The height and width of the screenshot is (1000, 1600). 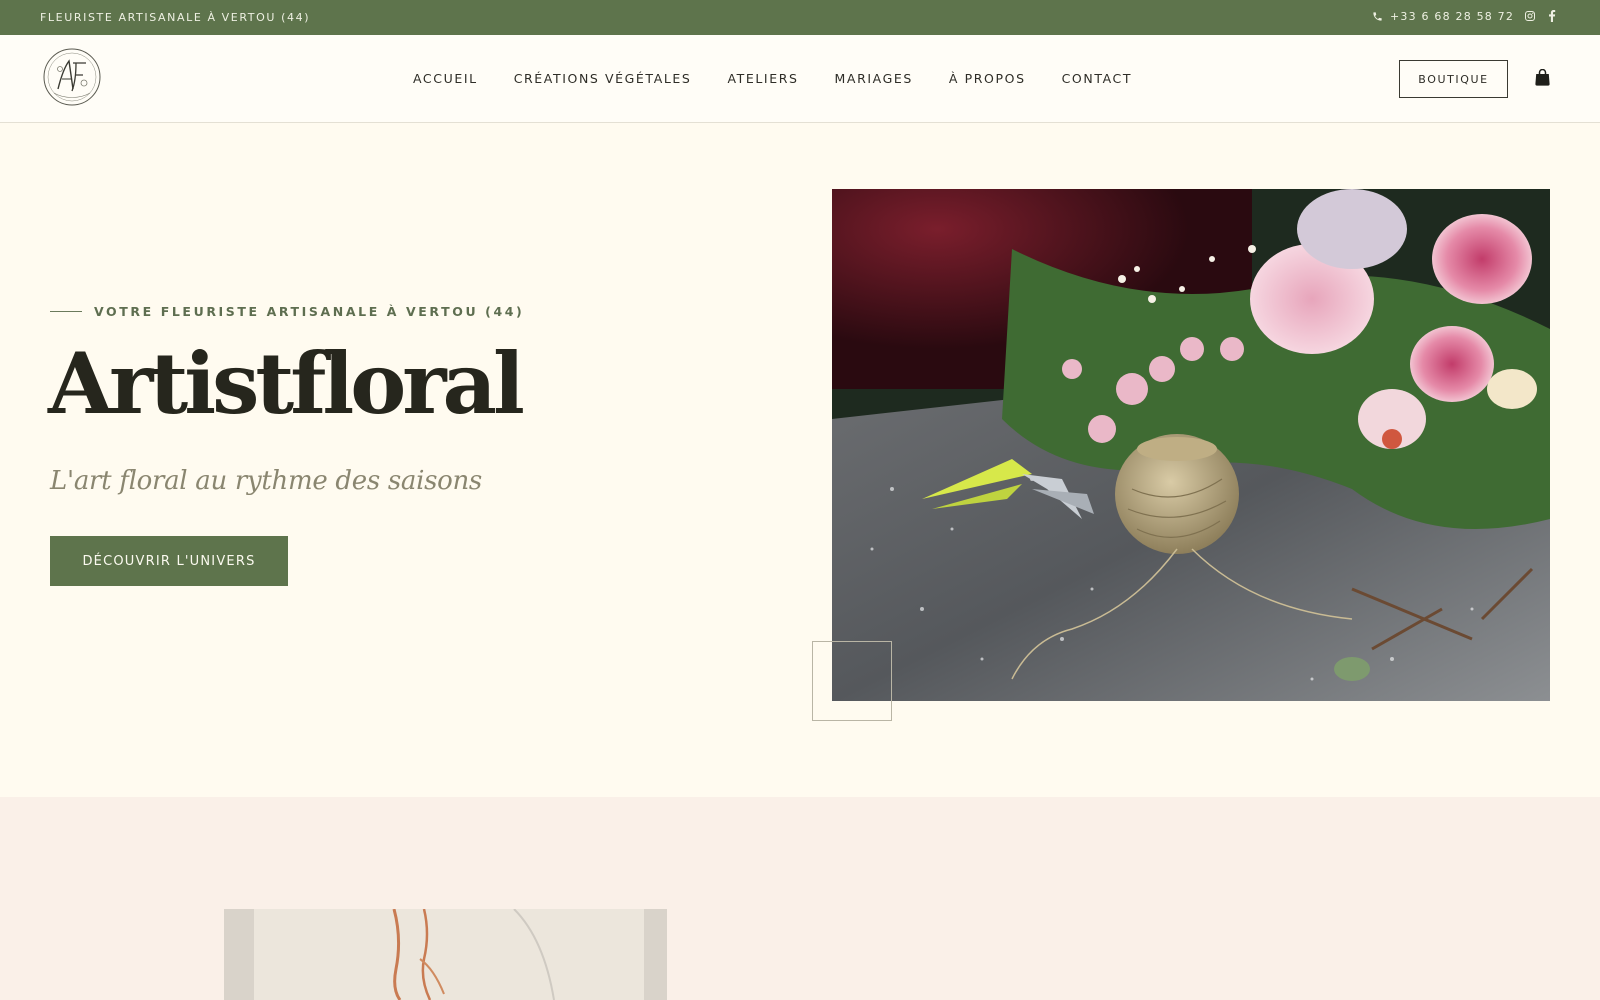 I want to click on logo-emblem-icon, so click(x=72, y=77).